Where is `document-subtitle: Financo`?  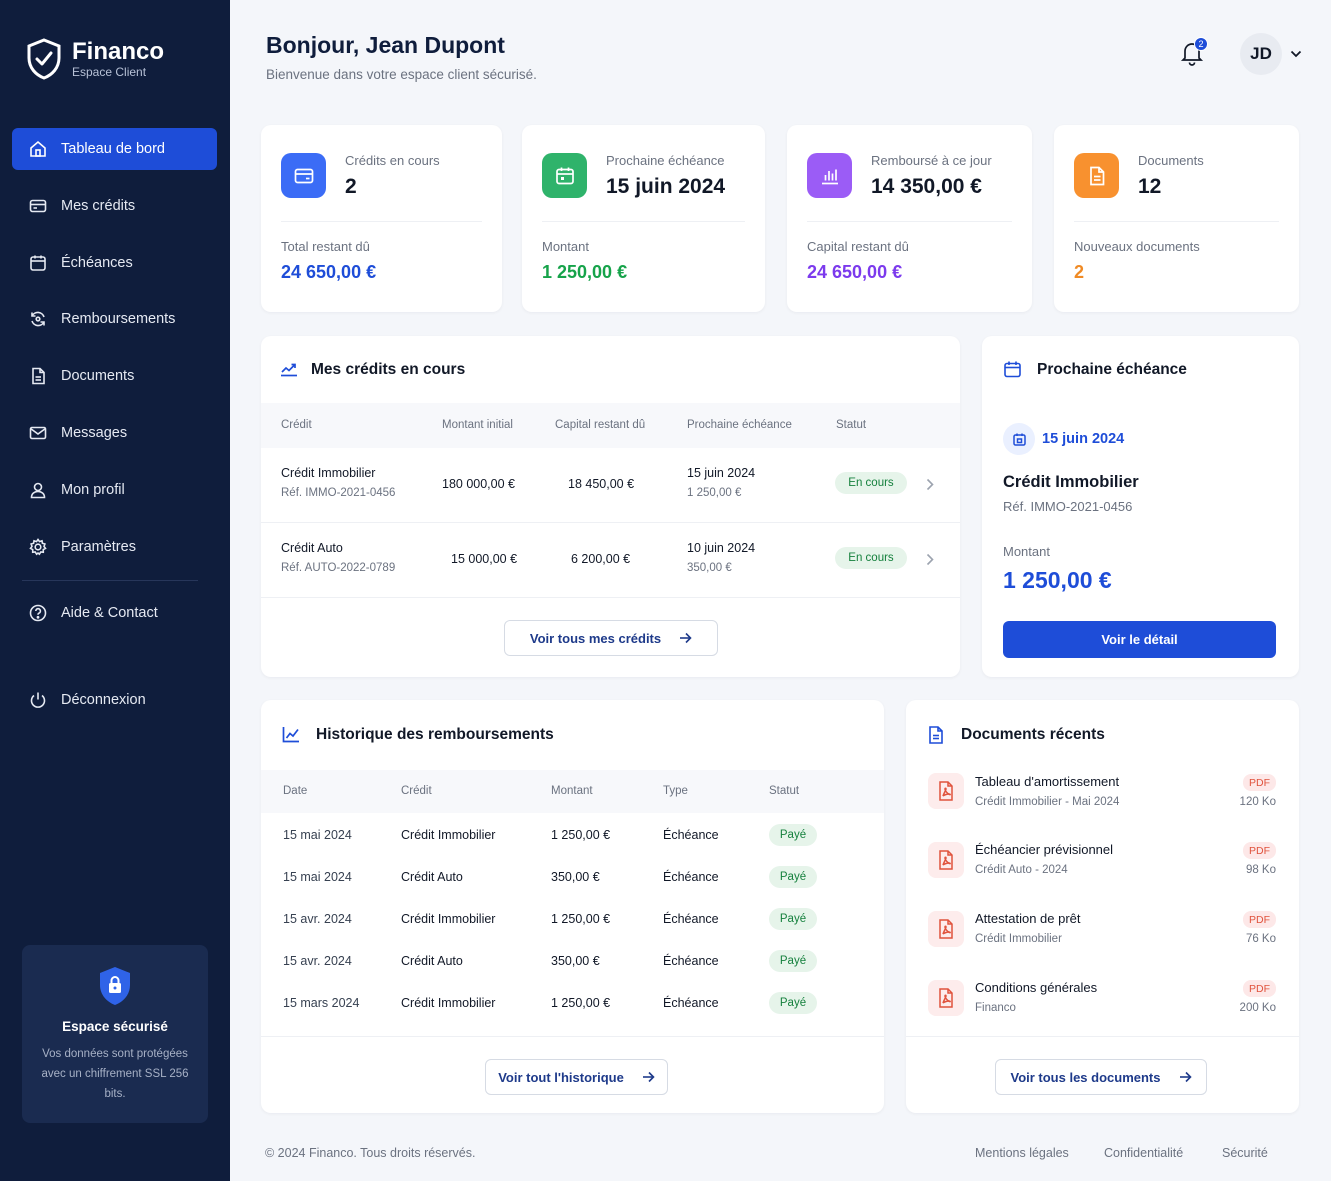
document-subtitle: Financo is located at coordinates (995, 1008).